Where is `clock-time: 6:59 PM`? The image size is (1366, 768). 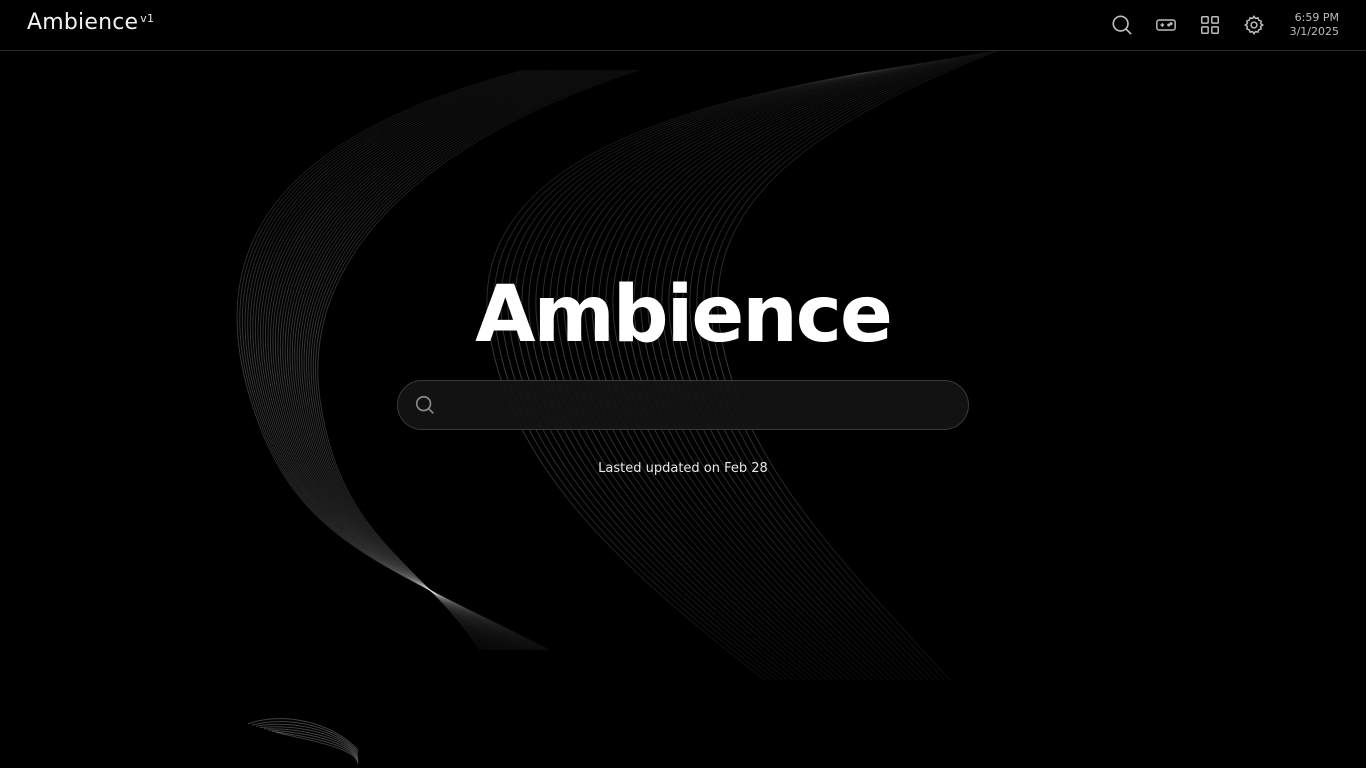 clock-time: 6:59 PM is located at coordinates (1316, 17).